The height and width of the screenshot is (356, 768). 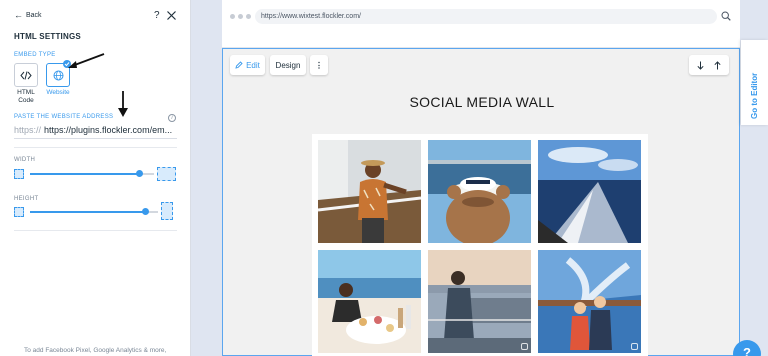 What do you see at coordinates (166, 174) in the screenshot?
I see `width-max-icon` at bounding box center [166, 174].